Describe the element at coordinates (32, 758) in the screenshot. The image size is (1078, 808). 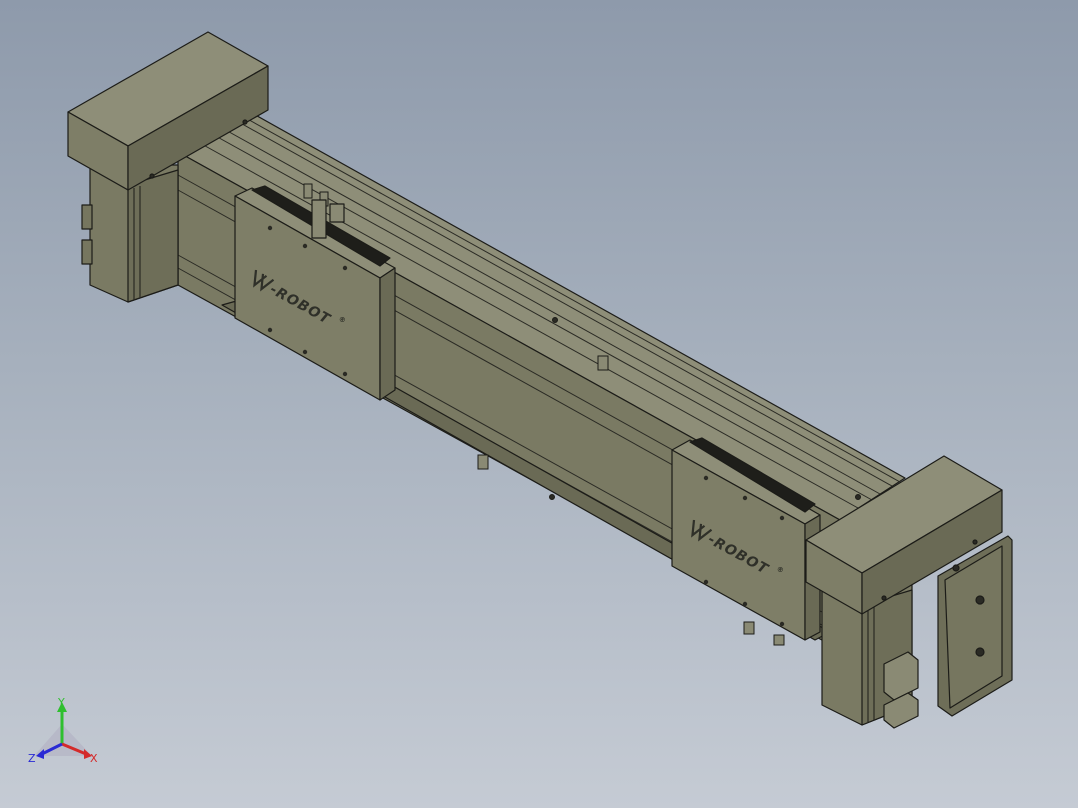
I see `triad-z-label: Z` at that location.